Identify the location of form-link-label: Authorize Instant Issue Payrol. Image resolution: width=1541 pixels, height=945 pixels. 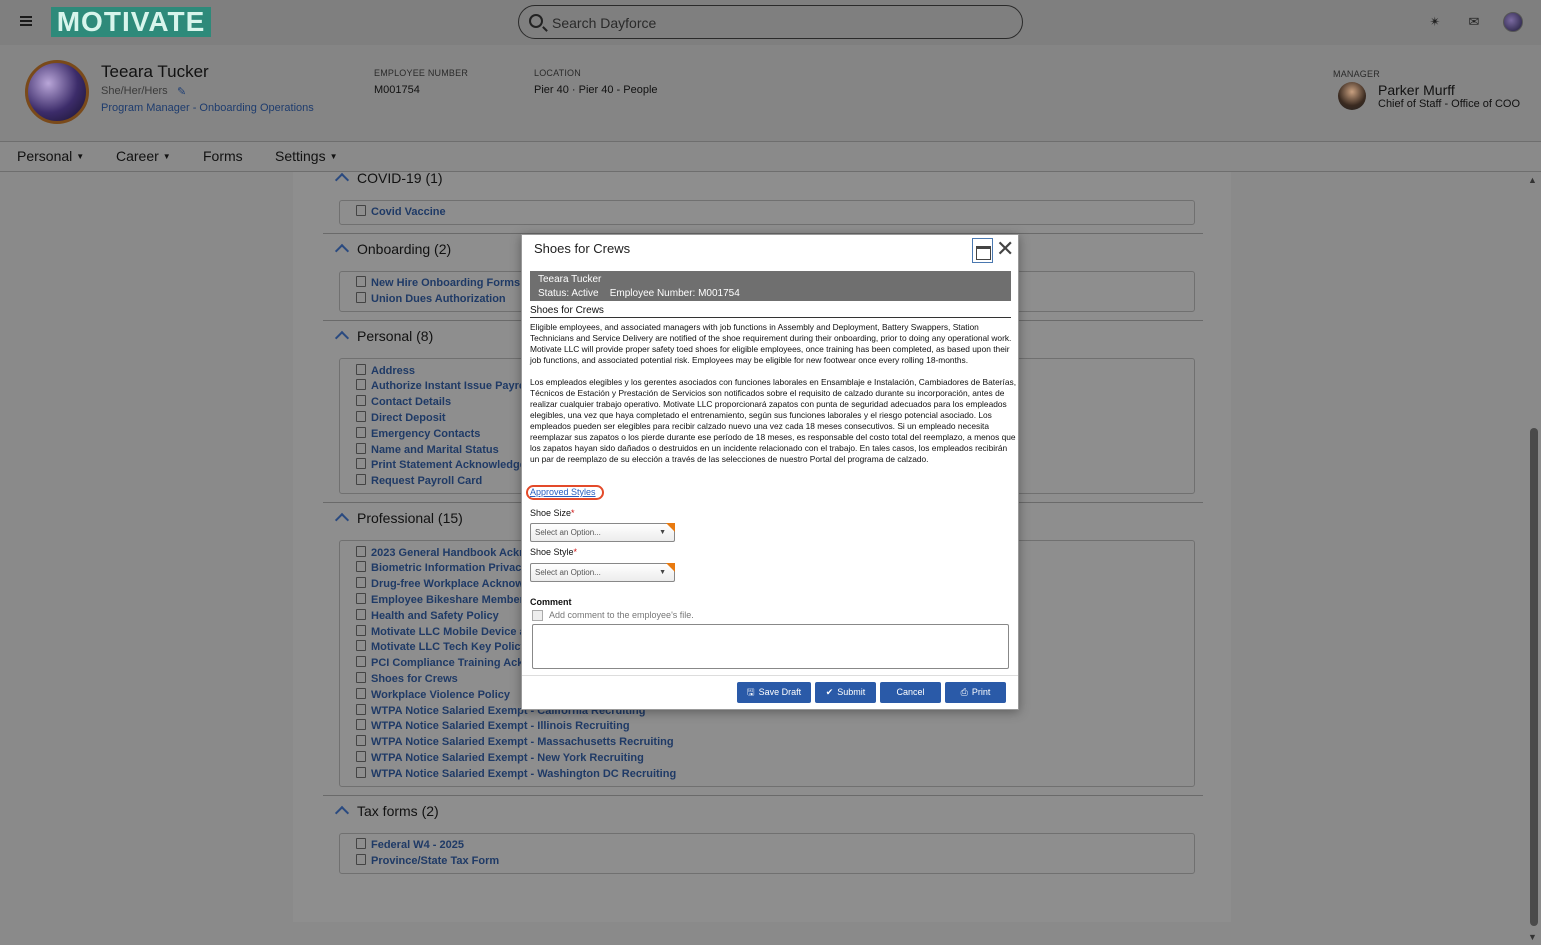
(450, 386).